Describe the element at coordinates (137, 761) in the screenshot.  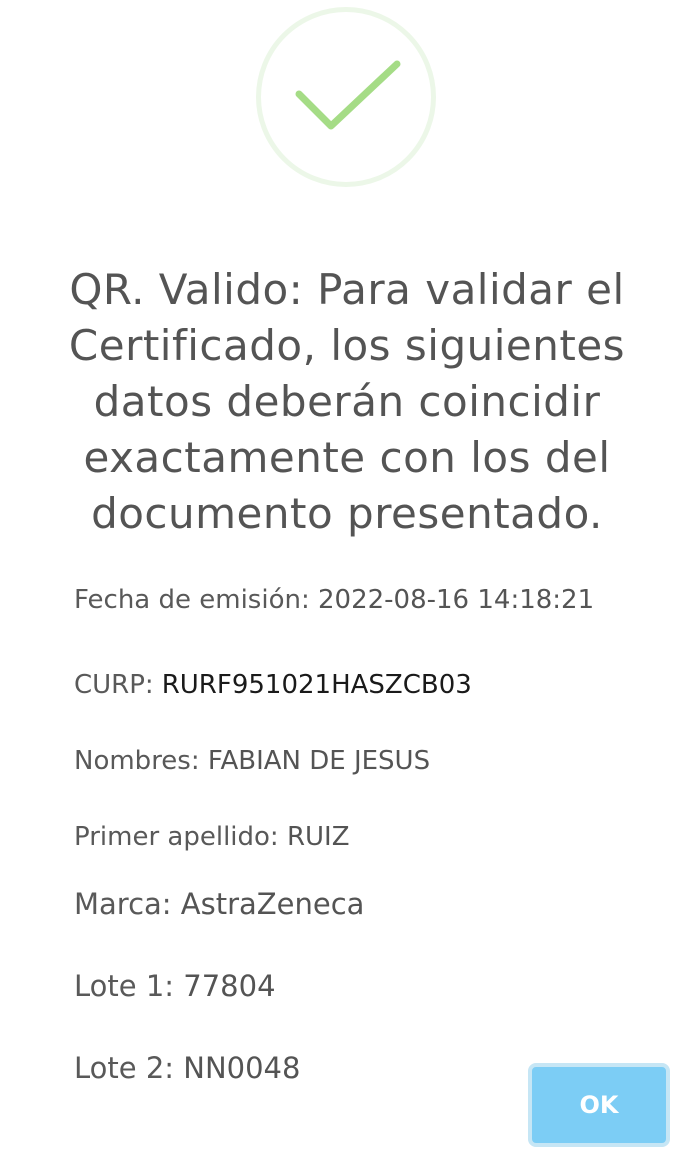
I see `field-label: Nombres:` at that location.